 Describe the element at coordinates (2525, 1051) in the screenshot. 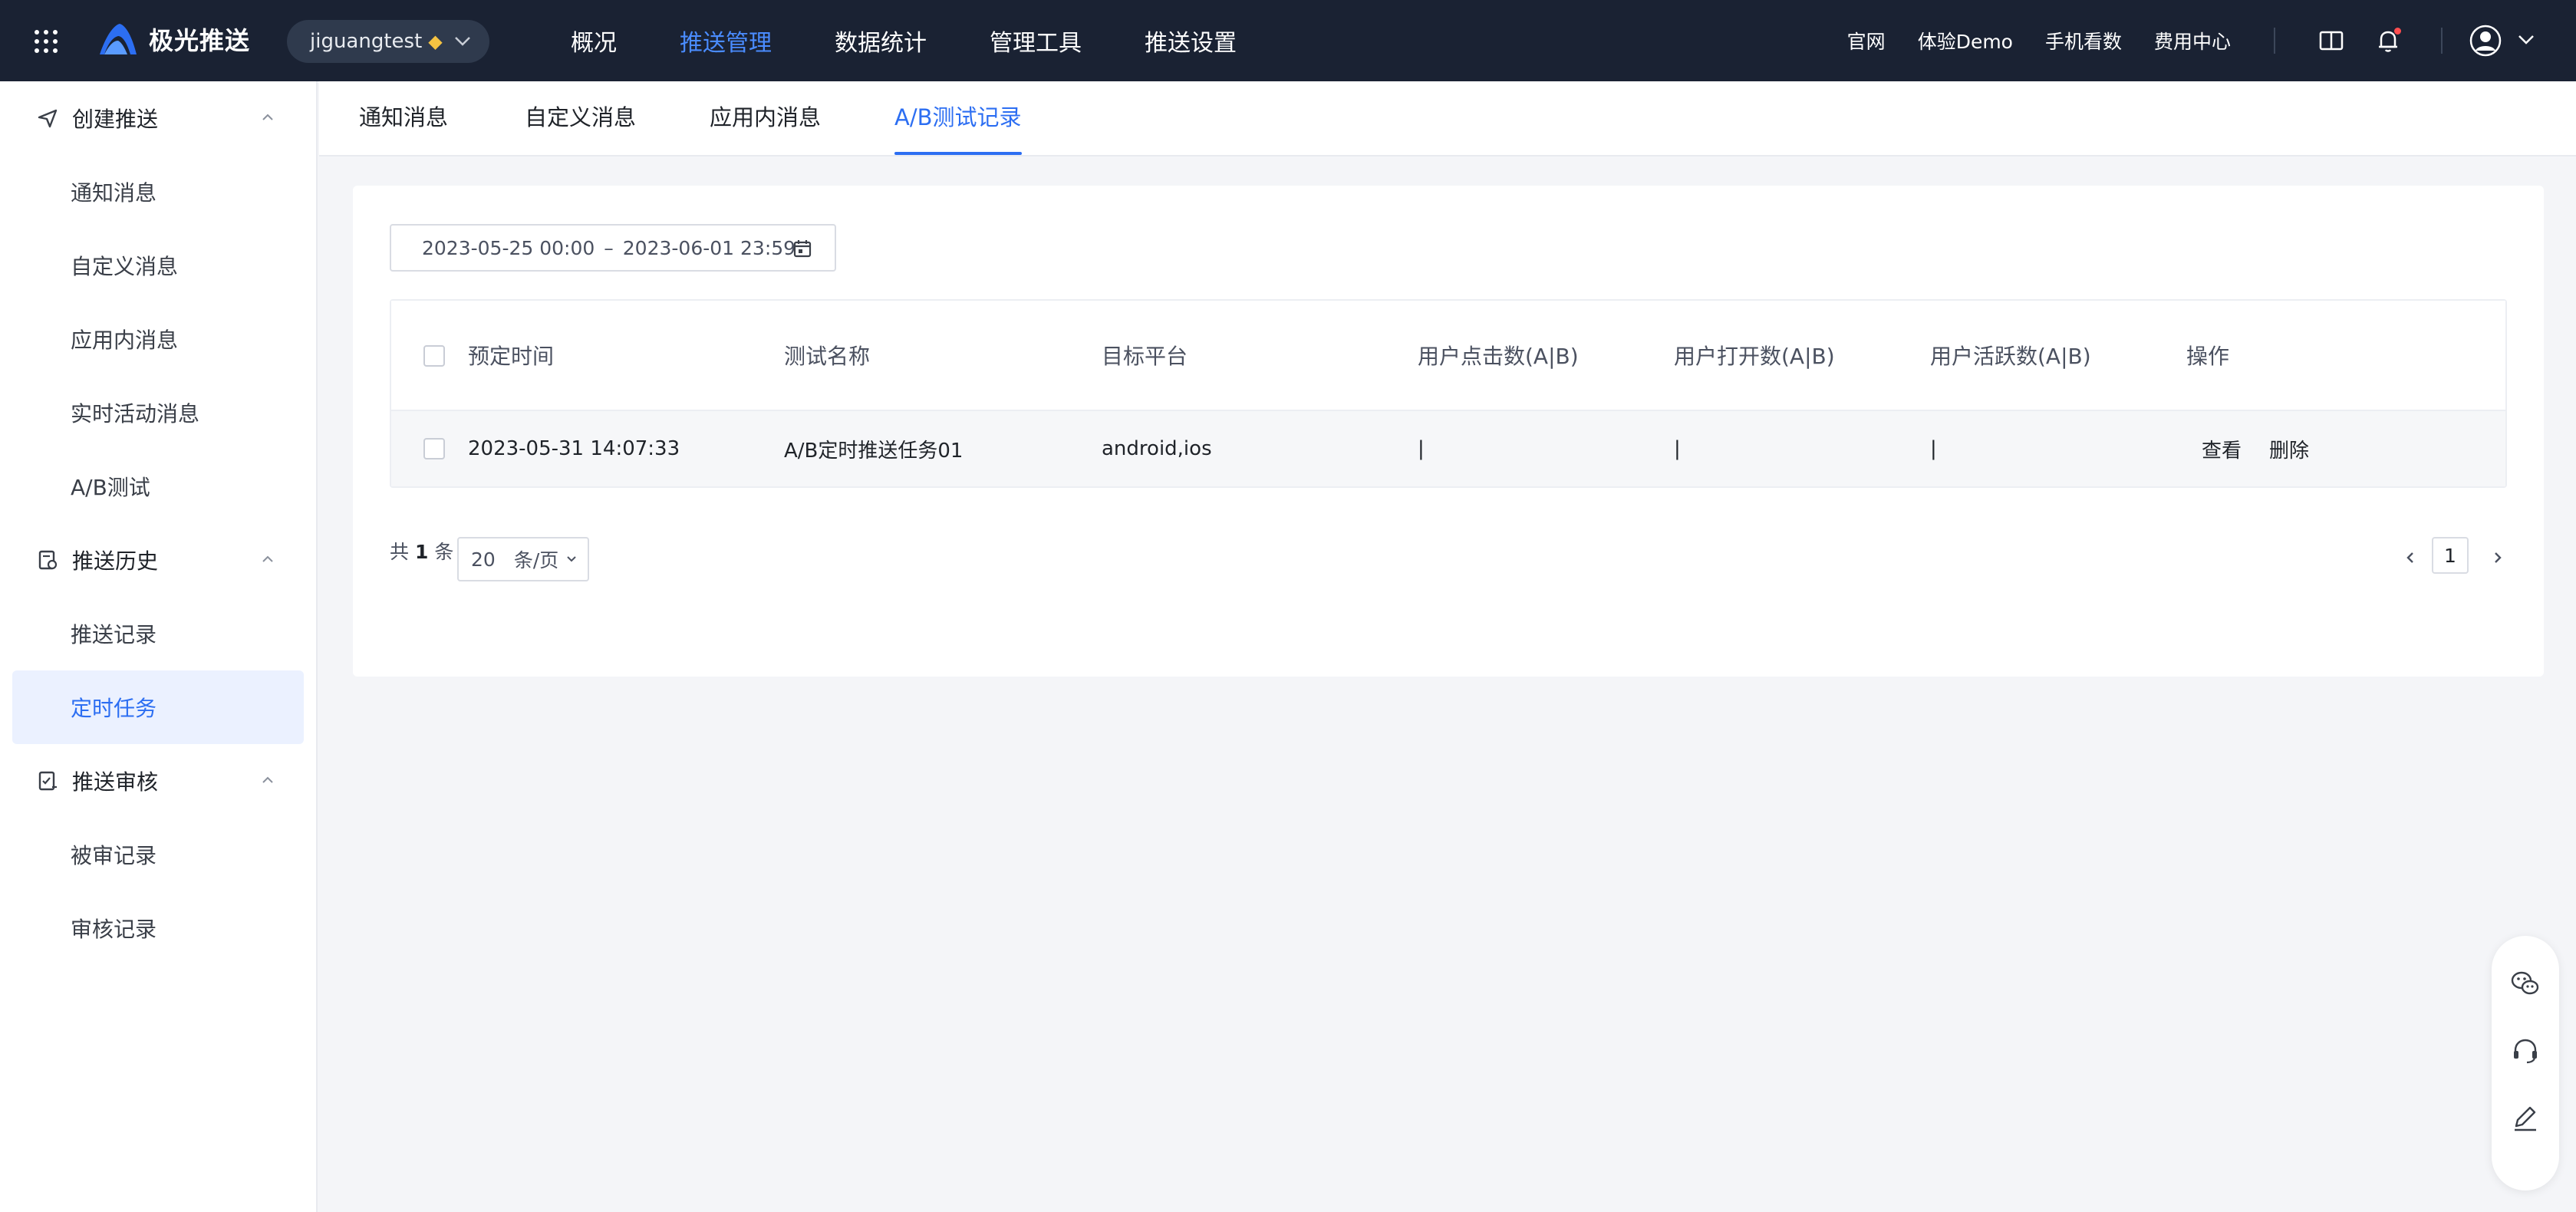

I see `headset-icon` at that location.